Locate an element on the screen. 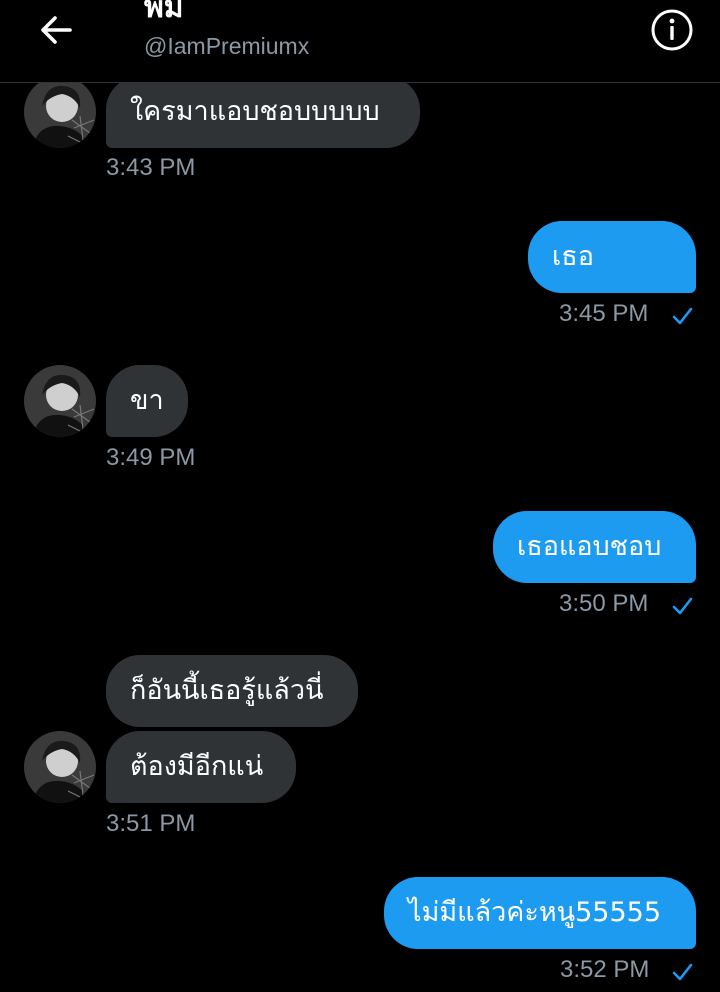 The image size is (720, 992). arrow-left-icon is located at coordinates (56, 30).